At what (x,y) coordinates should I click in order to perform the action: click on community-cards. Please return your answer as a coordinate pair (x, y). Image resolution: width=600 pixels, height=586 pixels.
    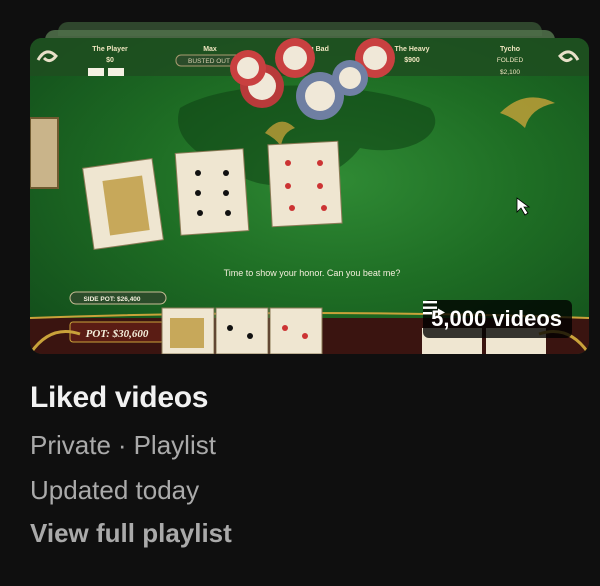
    Looking at the image, I should click on (212, 195).